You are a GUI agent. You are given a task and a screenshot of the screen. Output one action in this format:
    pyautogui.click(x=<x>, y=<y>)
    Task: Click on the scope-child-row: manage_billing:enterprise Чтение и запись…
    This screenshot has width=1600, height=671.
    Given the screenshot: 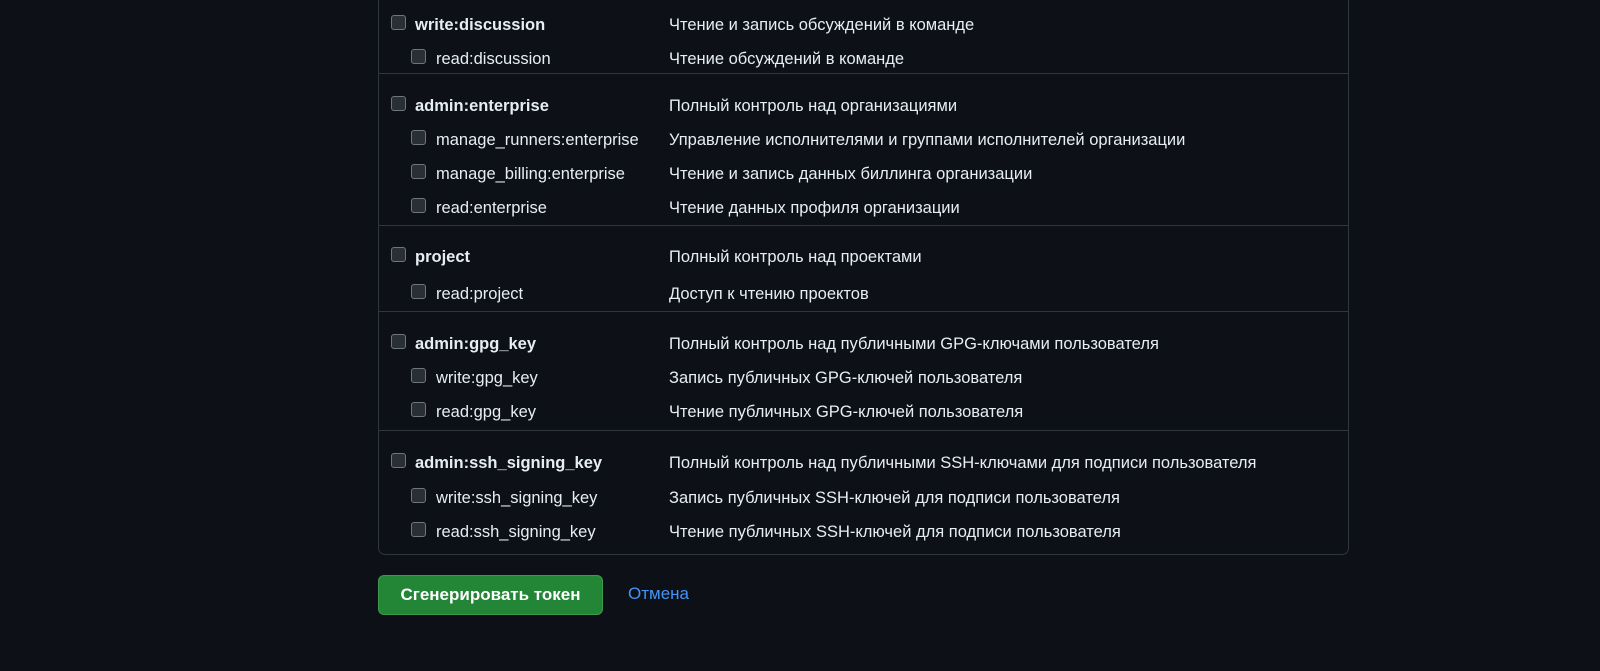 What is the action you would take?
    pyautogui.click(x=863, y=180)
    